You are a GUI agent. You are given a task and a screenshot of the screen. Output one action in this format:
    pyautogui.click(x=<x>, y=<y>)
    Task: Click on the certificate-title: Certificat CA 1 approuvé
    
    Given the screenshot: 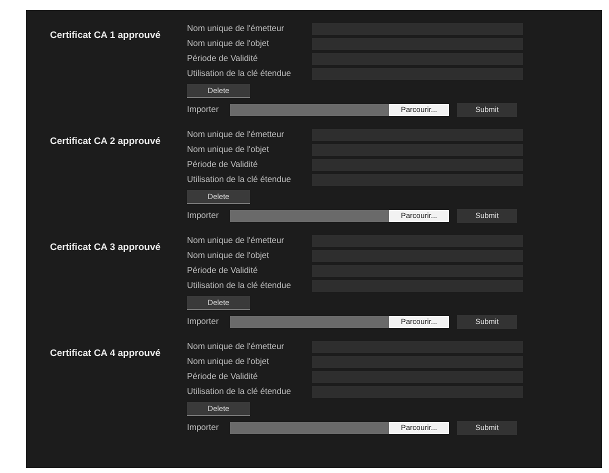 What is the action you would take?
    pyautogui.click(x=105, y=35)
    